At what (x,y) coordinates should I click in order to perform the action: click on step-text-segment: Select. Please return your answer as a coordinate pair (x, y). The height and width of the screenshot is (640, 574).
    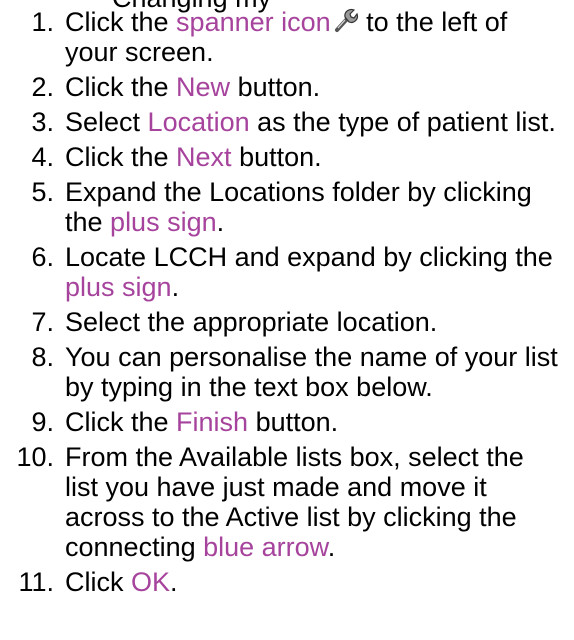
    Looking at the image, I should click on (106, 122).